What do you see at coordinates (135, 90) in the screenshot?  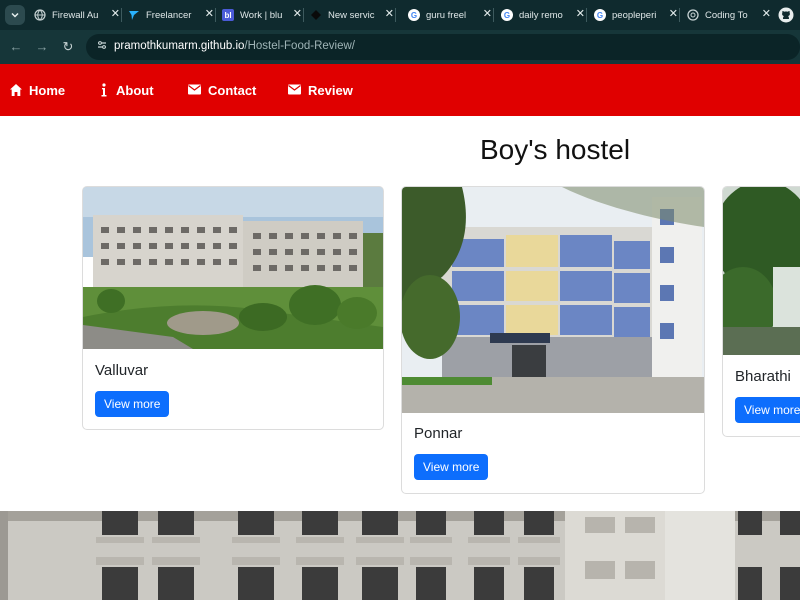 I see `nav-about-label: About` at bounding box center [135, 90].